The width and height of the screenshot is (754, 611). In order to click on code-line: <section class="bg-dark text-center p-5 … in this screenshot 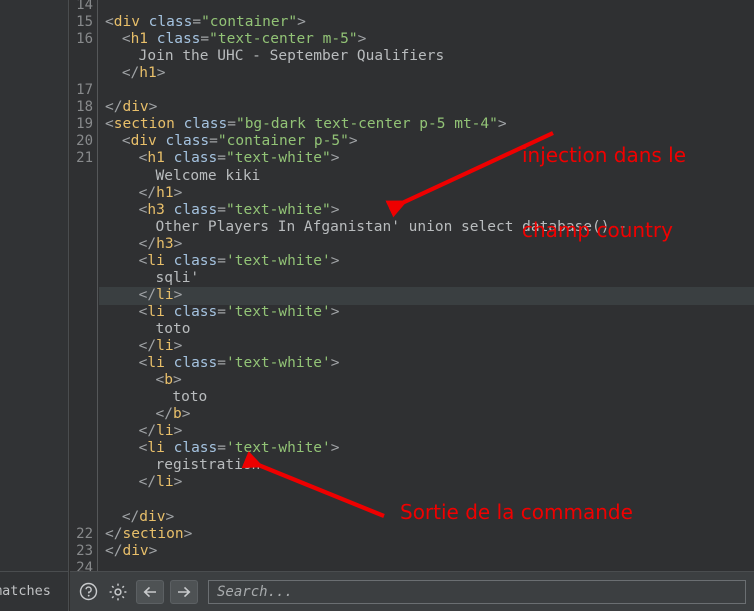, I will do `click(303, 124)`.